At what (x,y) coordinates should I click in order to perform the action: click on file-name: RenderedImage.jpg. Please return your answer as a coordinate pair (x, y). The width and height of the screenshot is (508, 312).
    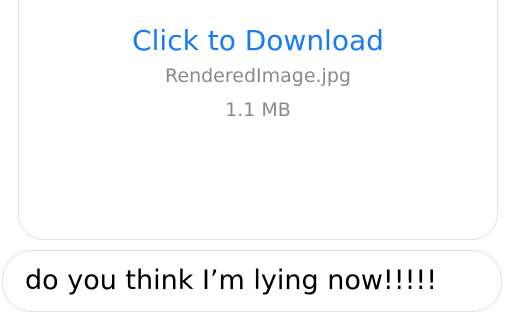
    Looking at the image, I should click on (258, 76).